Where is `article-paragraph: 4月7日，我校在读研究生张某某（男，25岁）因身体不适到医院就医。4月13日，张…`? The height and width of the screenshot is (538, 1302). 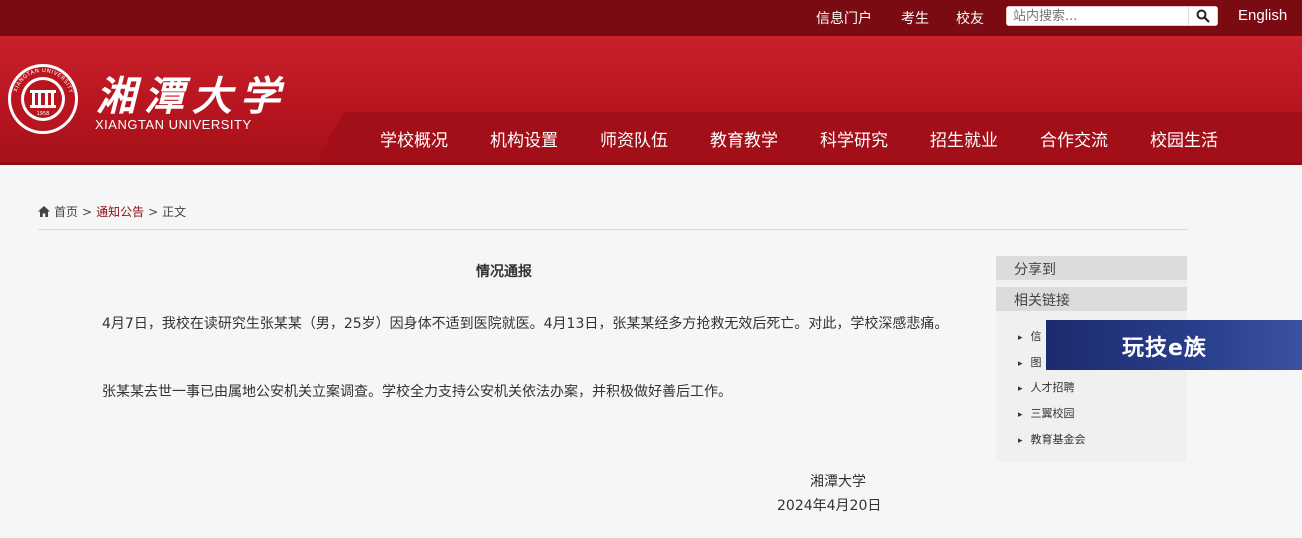 article-paragraph: 4月7日，我校在读研究生张某某（男，25岁）因身体不适到医院就医。4月13日，张… is located at coordinates (525, 324).